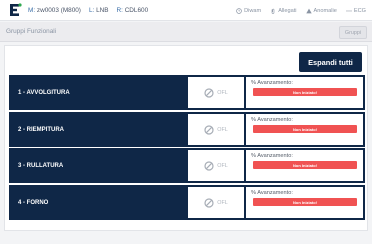  What do you see at coordinates (325, 10) in the screenshot?
I see `anomalie-label: Anomalie` at bounding box center [325, 10].